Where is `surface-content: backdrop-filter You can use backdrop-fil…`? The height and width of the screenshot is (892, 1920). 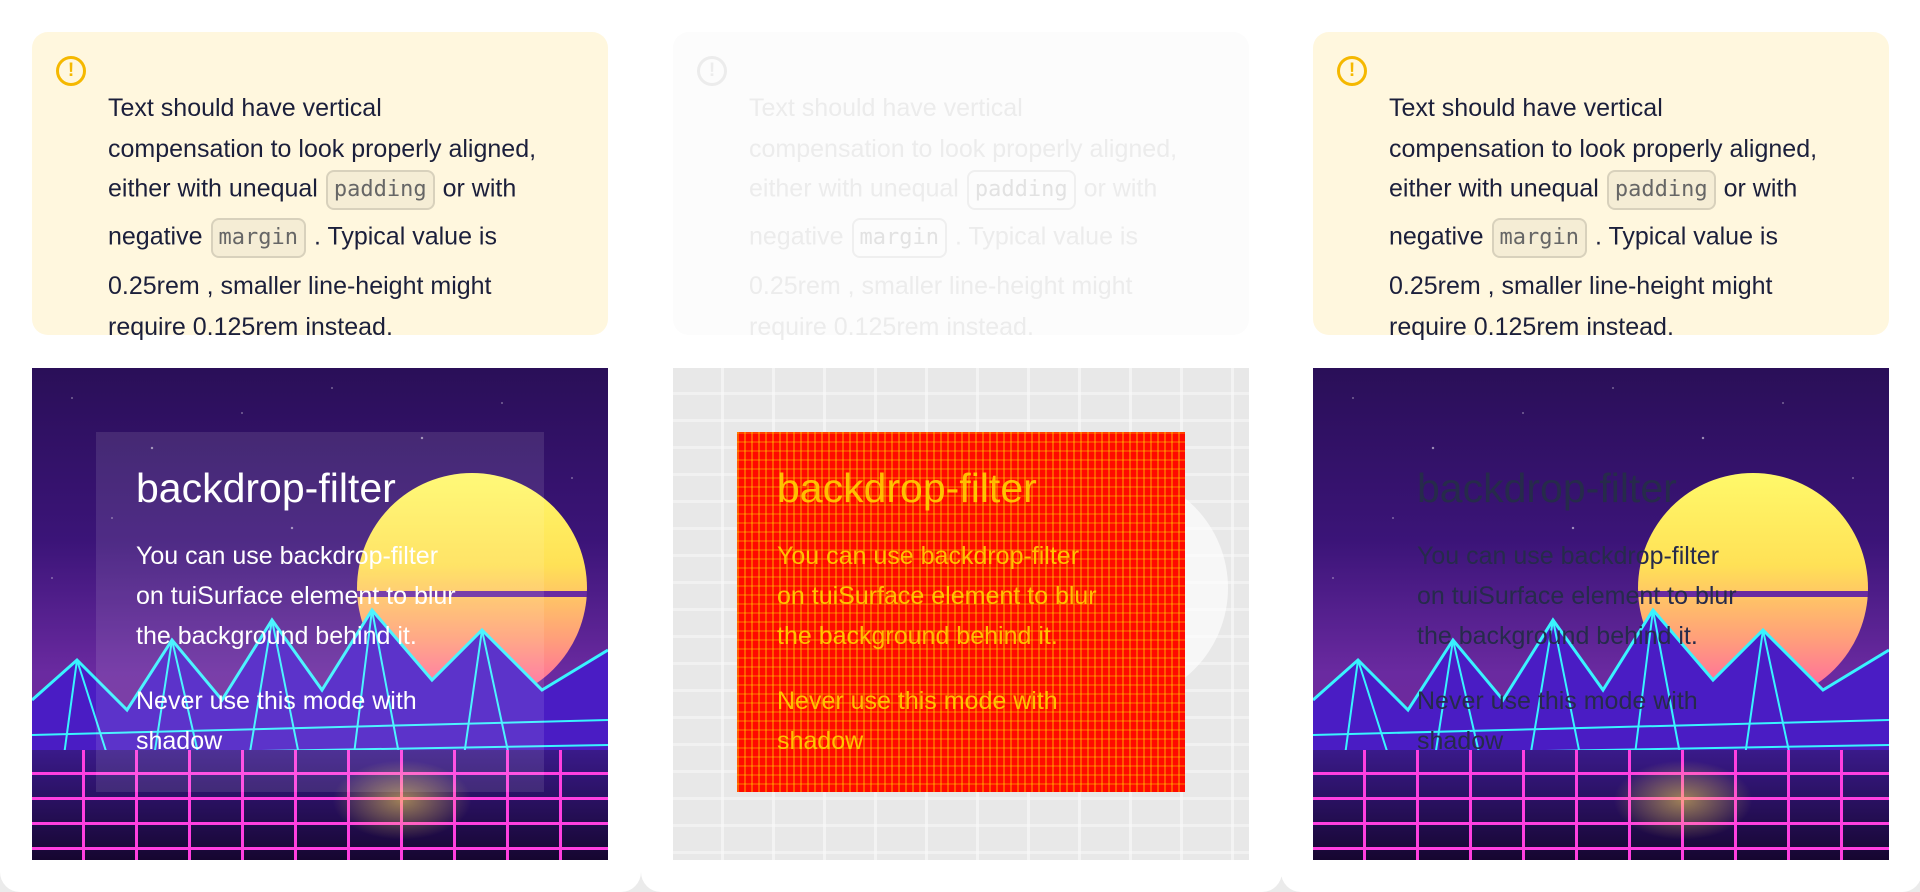
surface-content: backdrop-filter You can use backdrop-fil… is located at coordinates (961, 612).